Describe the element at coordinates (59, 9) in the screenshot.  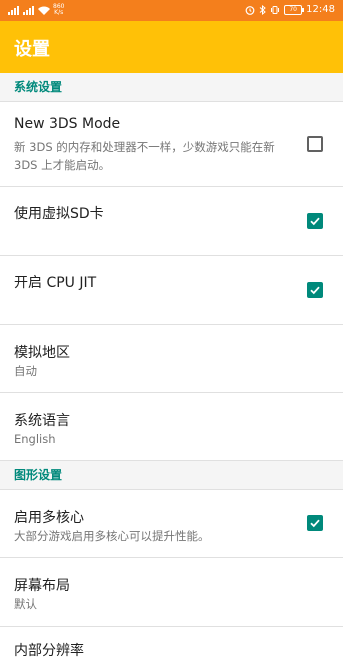
I see `net-speed: 860 K/s` at that location.